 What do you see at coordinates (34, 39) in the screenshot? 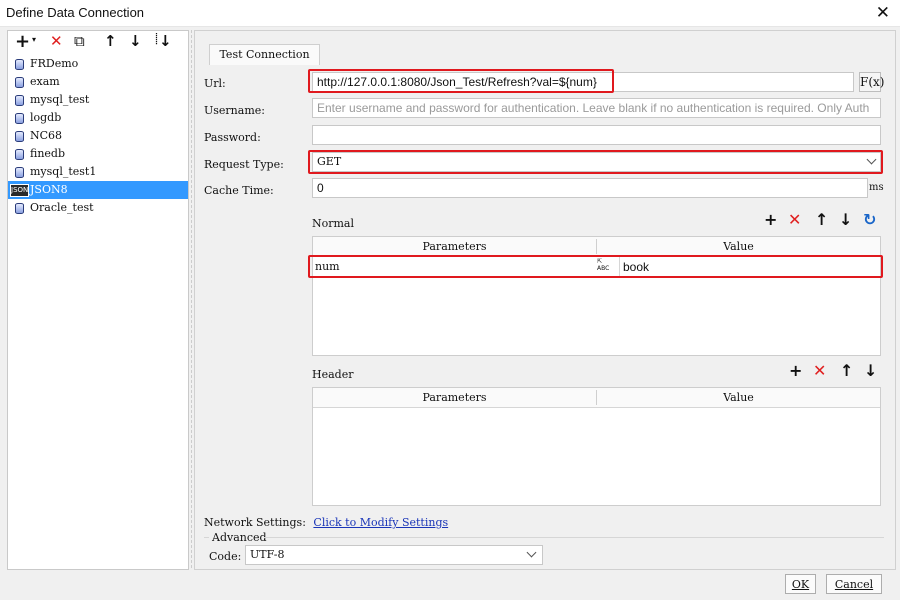
I see `add-dropdown-chevron-icon: ▾` at bounding box center [34, 39].